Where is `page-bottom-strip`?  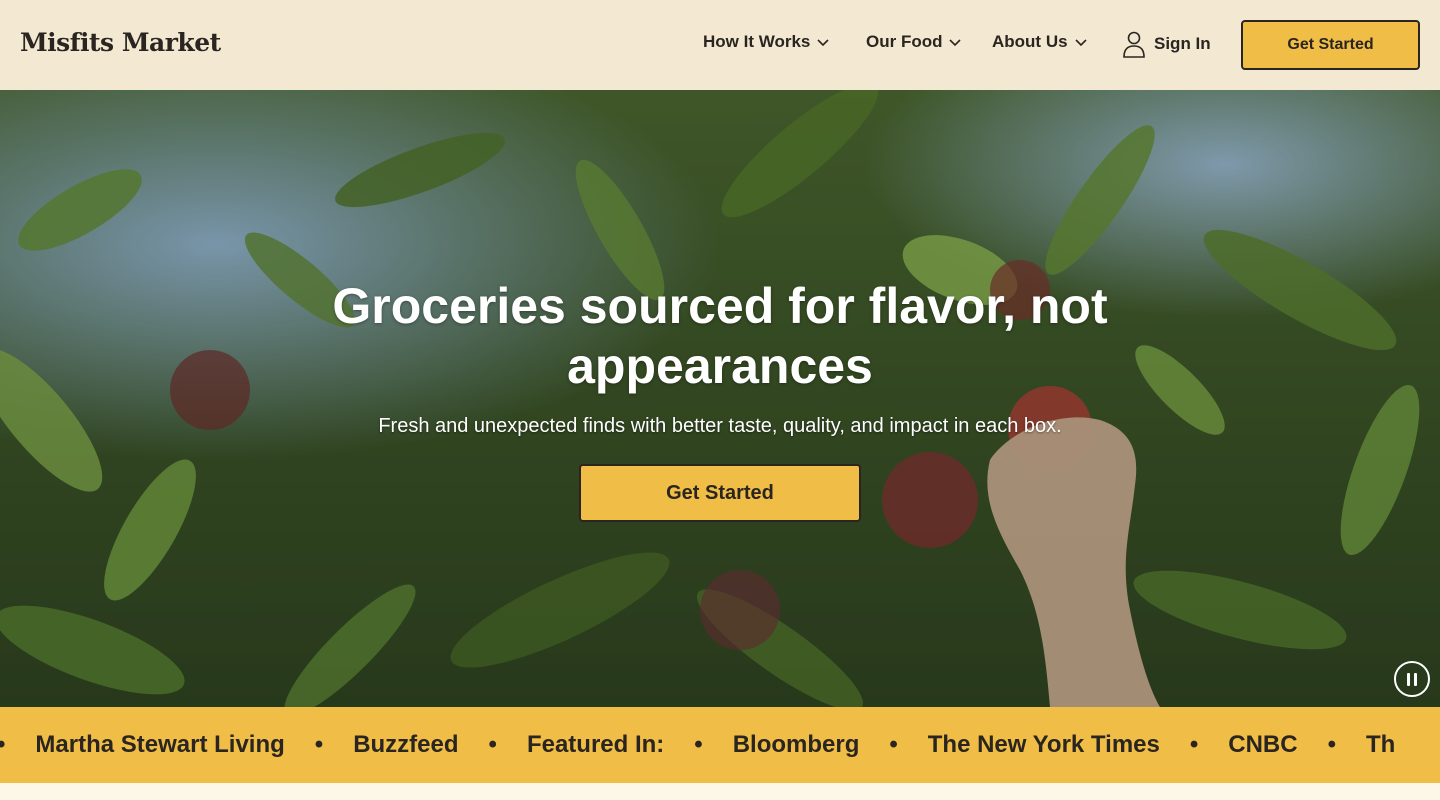
page-bottom-strip is located at coordinates (720, 791).